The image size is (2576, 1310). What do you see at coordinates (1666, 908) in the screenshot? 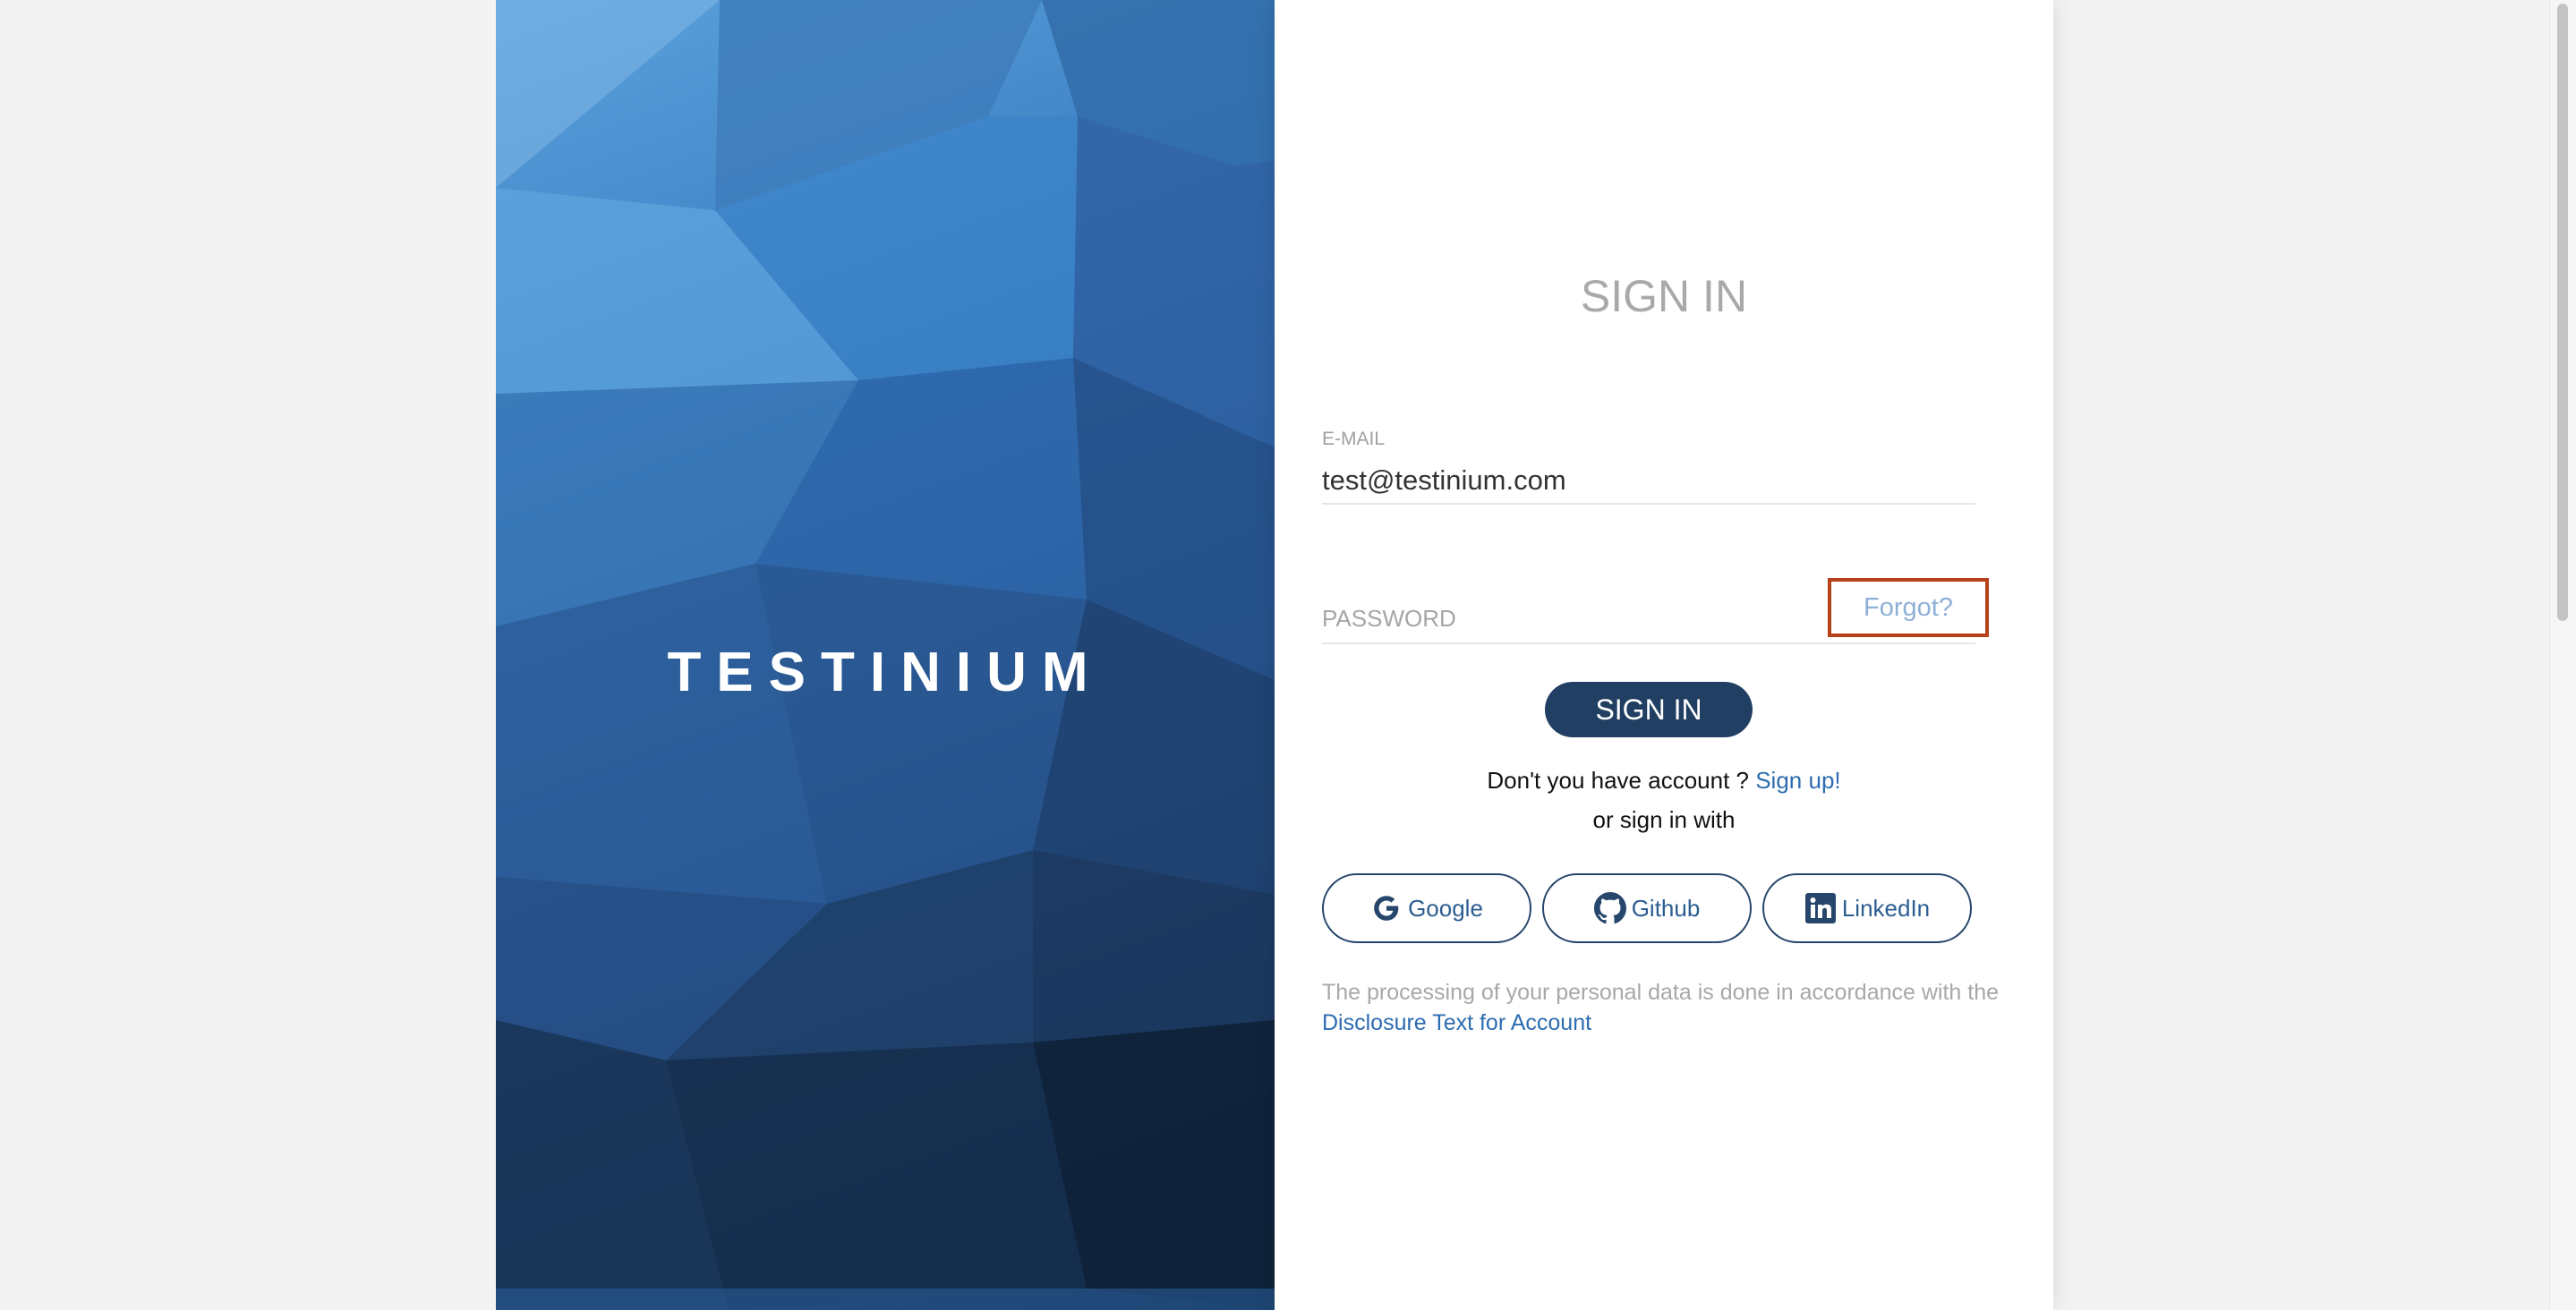
I see `github-label: Github` at bounding box center [1666, 908].